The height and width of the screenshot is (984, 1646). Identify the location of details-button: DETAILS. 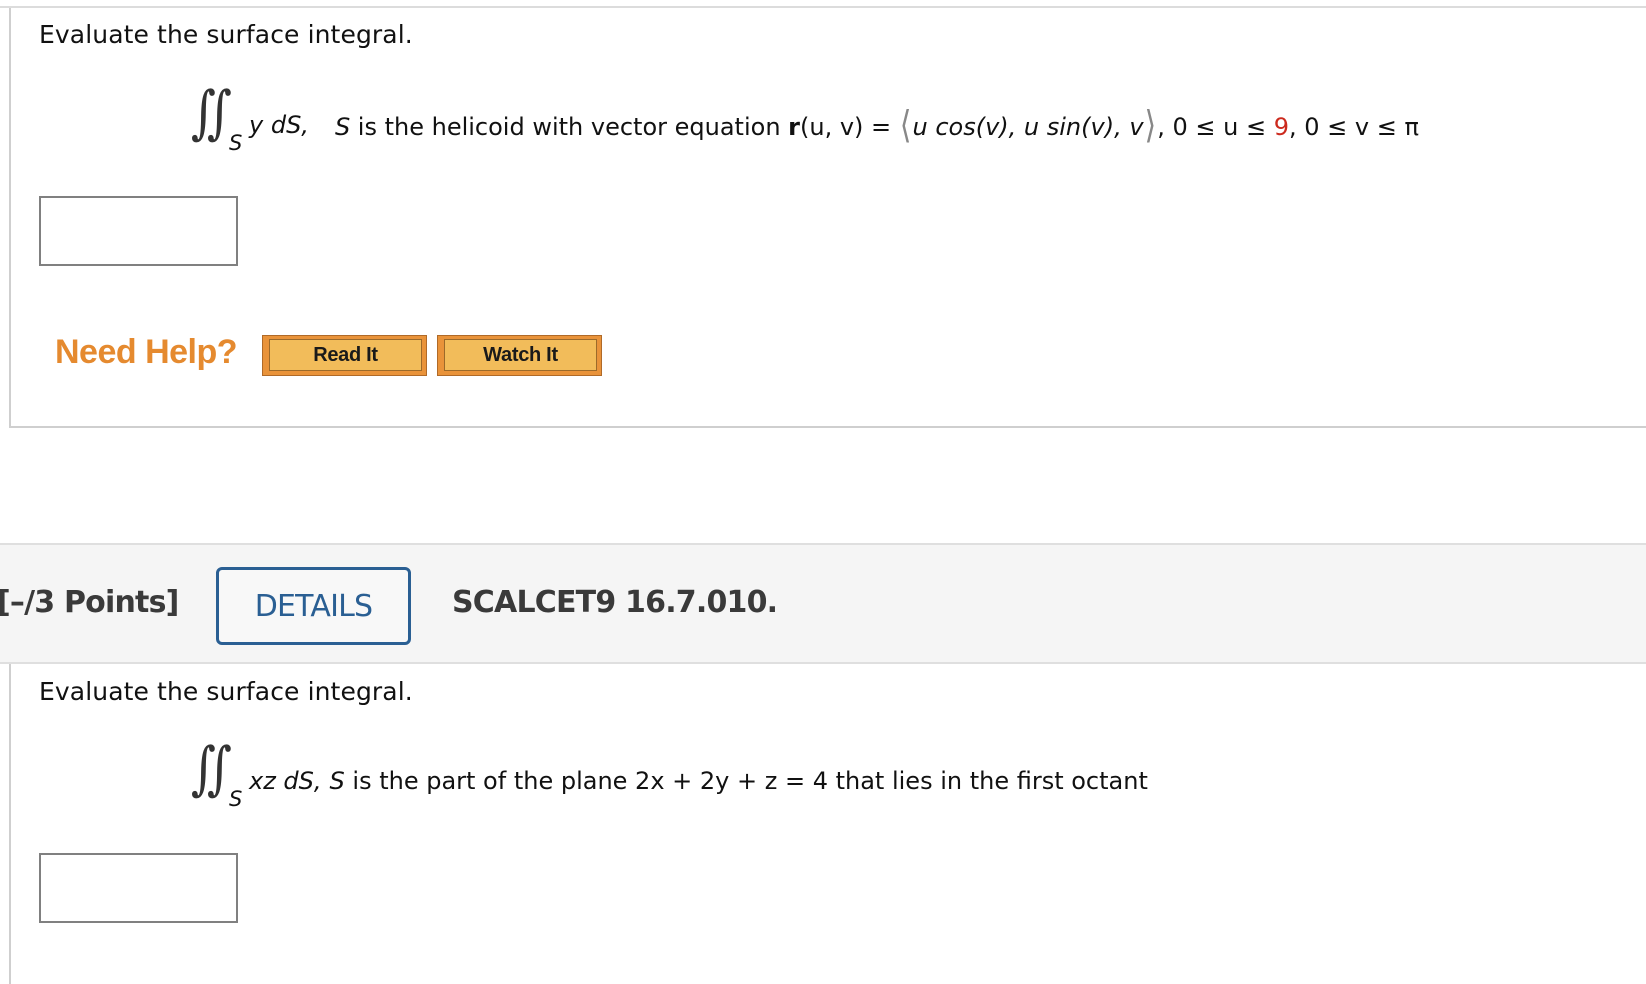
(313, 606).